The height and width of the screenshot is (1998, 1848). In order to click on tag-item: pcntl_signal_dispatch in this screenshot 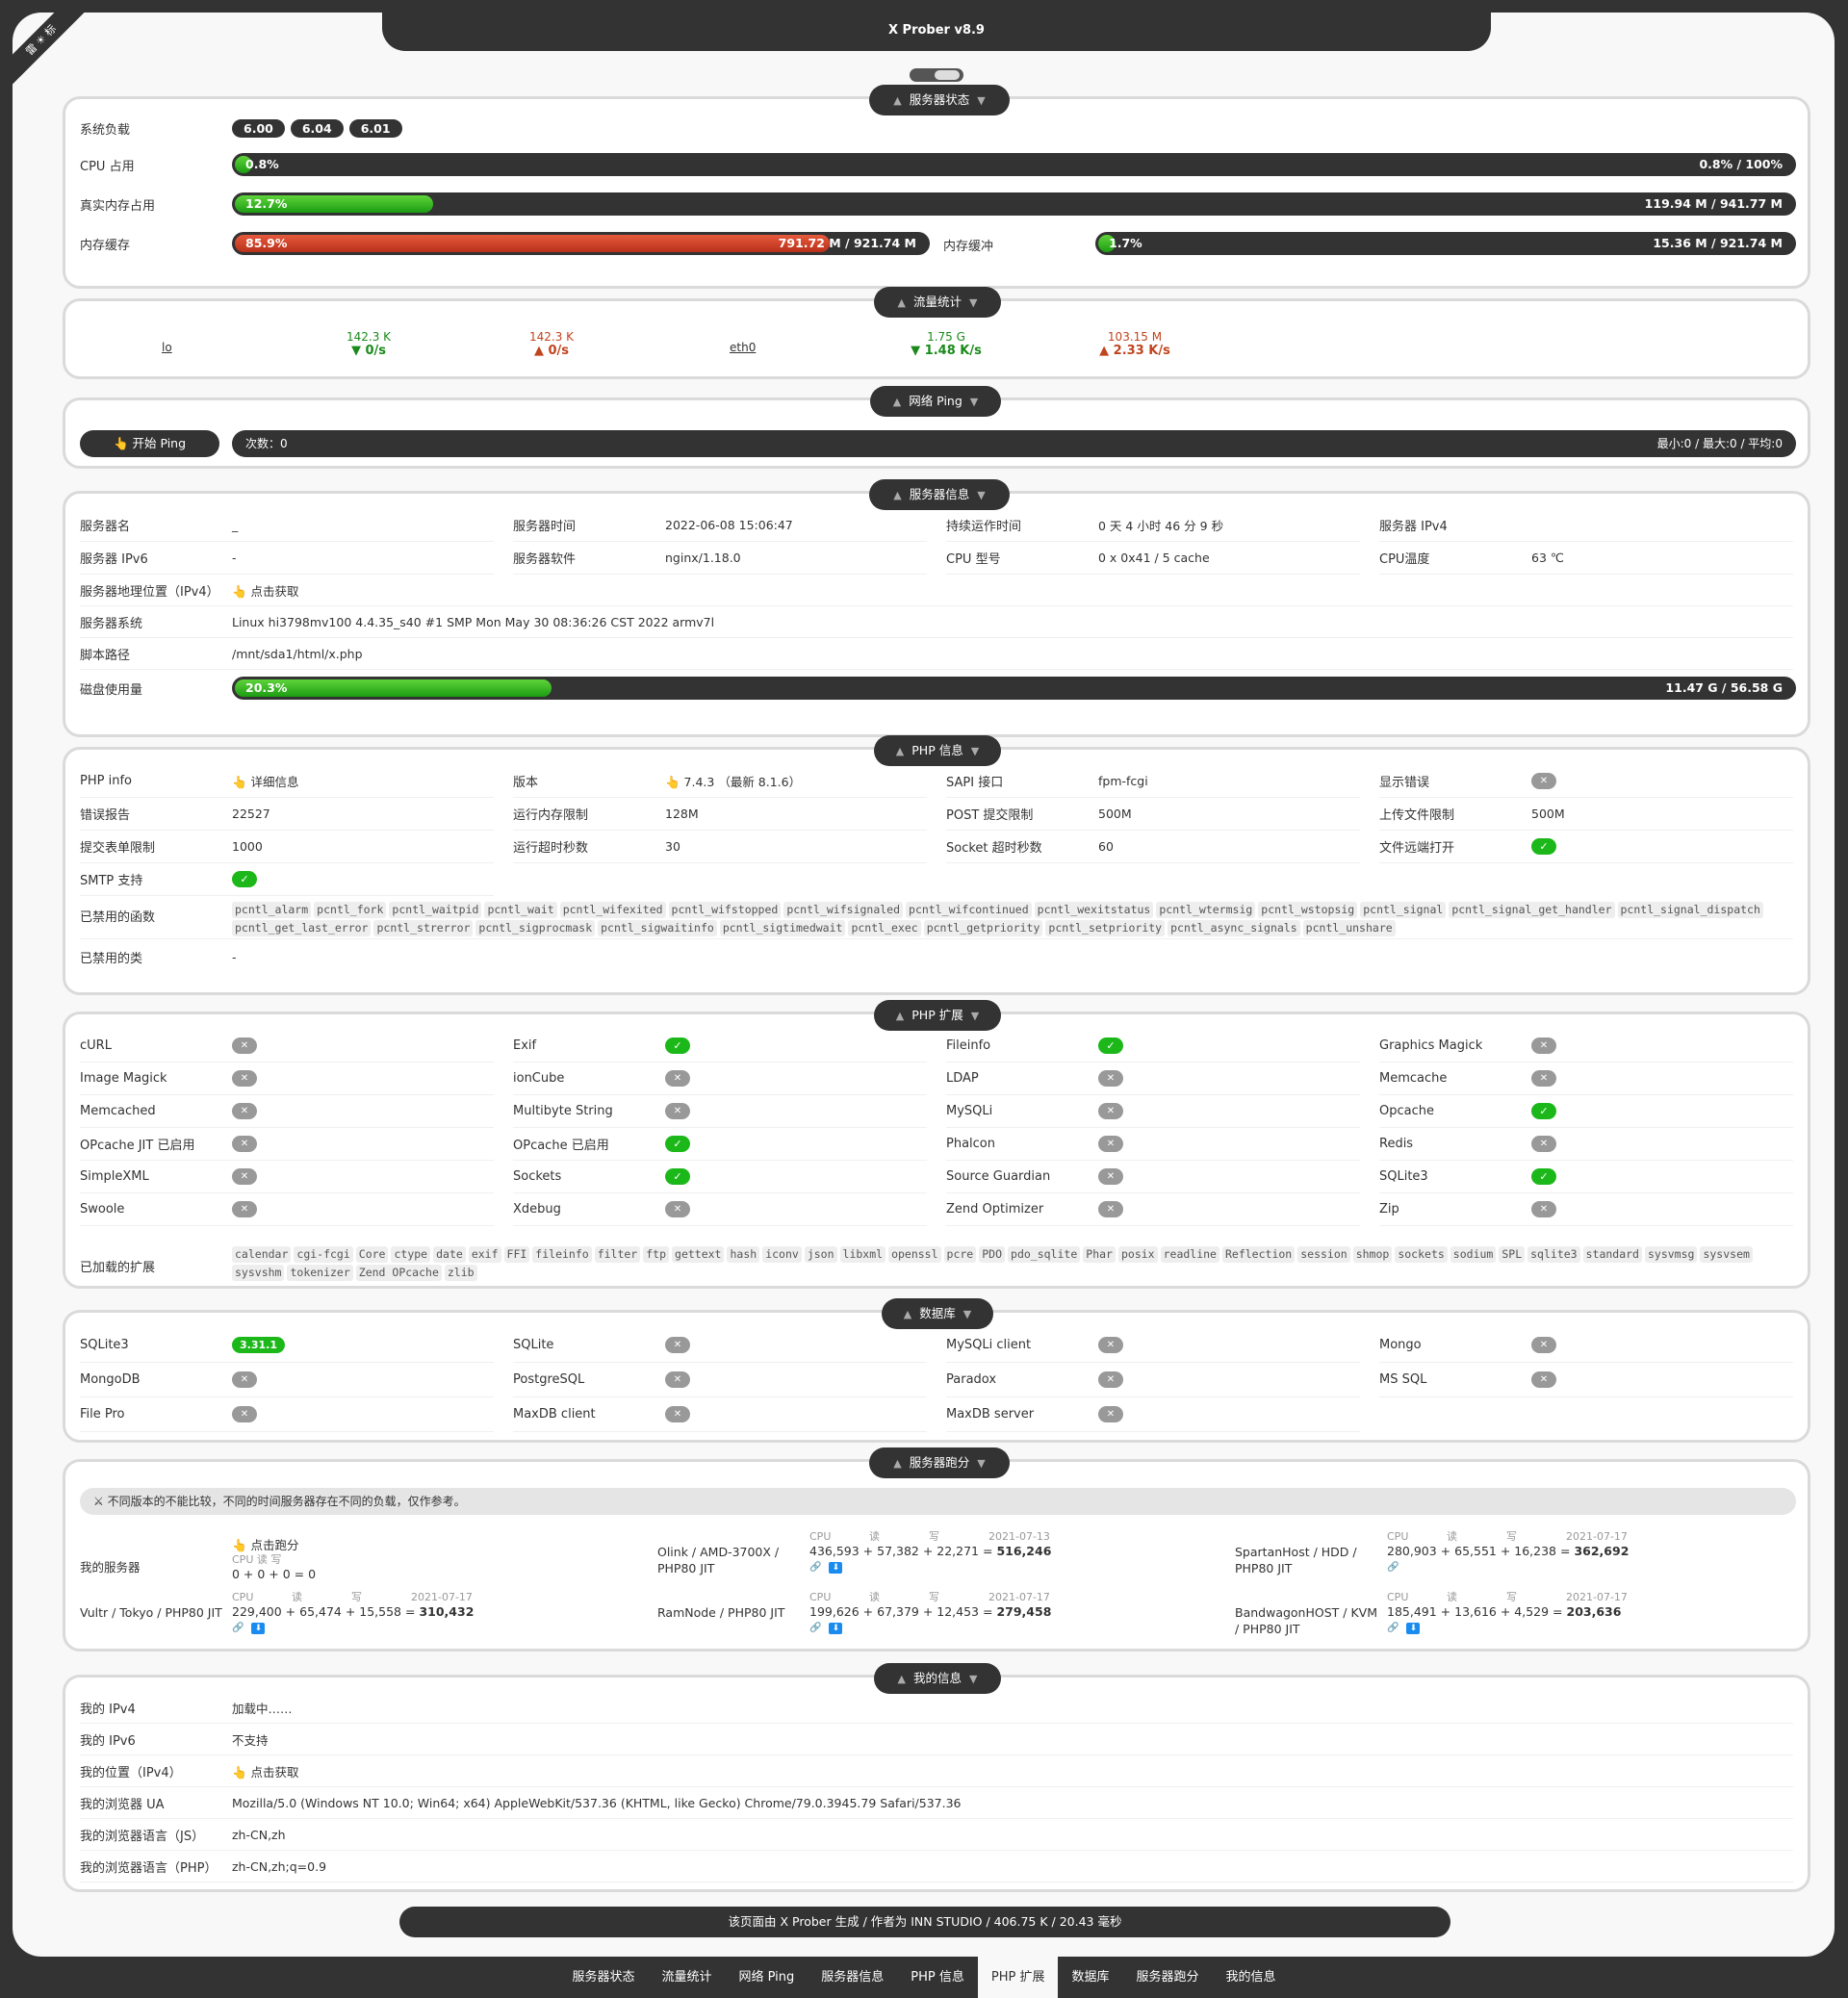, I will do `click(1690, 910)`.